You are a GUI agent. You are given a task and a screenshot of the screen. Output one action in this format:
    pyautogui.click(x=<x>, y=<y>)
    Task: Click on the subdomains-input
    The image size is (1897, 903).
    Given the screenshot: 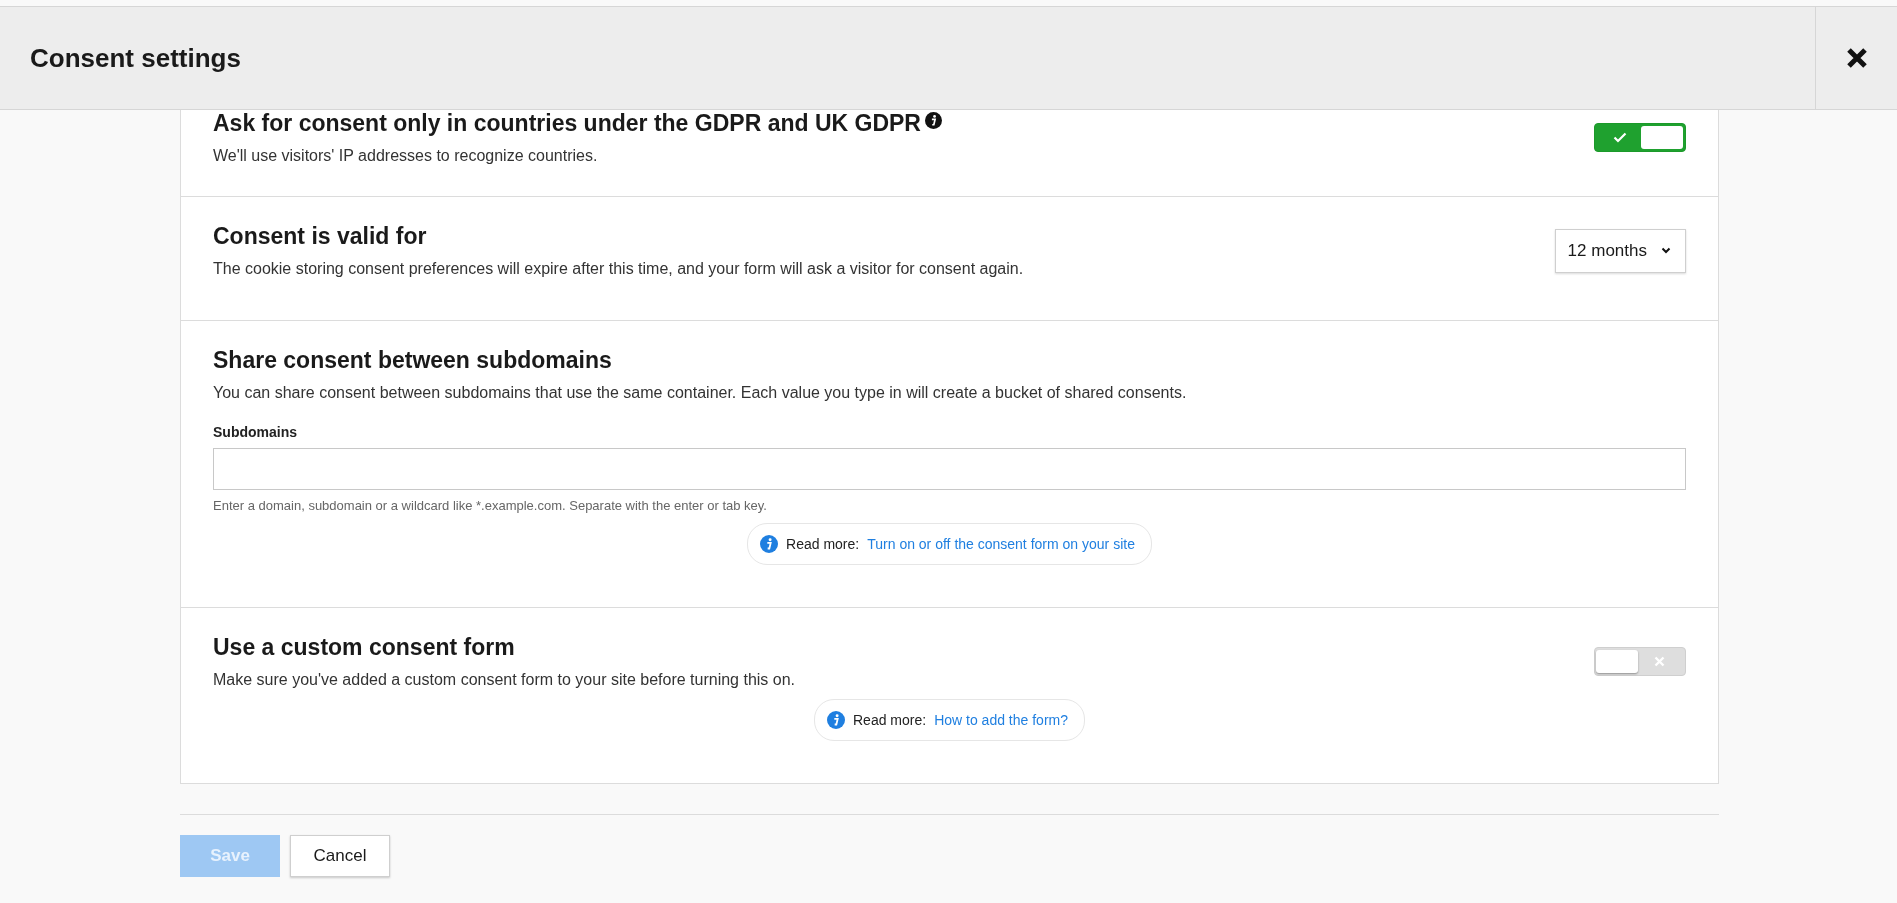 What is the action you would take?
    pyautogui.click(x=949, y=469)
    